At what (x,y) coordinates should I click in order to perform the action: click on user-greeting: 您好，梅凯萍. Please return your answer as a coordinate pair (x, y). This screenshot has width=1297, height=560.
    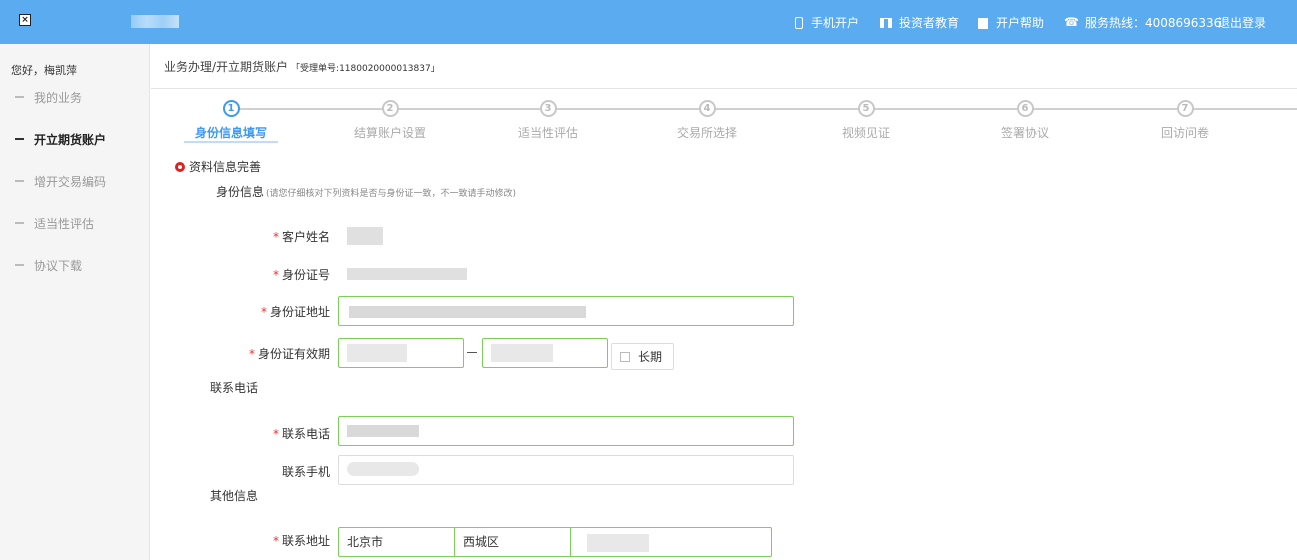
    Looking at the image, I should click on (44, 70).